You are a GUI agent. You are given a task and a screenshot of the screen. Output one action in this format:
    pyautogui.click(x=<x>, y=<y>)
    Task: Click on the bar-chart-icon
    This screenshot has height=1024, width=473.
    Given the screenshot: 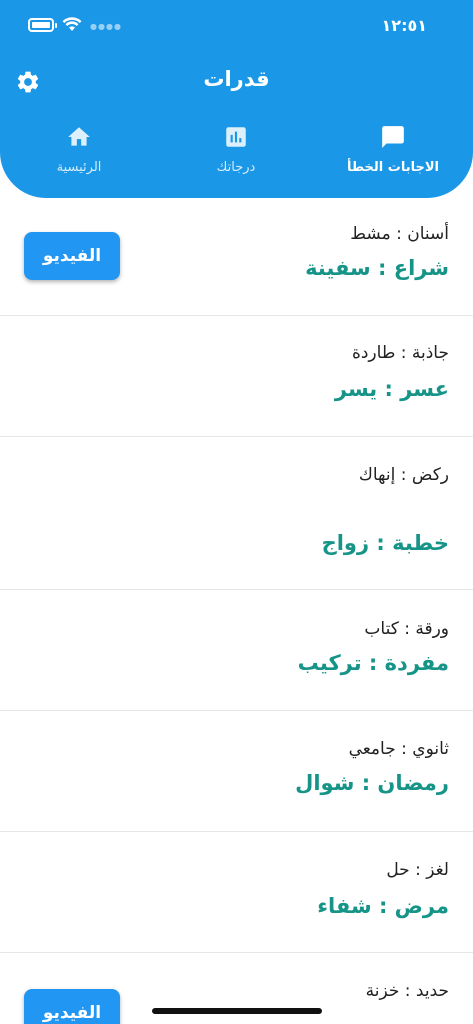 What is the action you would take?
    pyautogui.click(x=236, y=137)
    